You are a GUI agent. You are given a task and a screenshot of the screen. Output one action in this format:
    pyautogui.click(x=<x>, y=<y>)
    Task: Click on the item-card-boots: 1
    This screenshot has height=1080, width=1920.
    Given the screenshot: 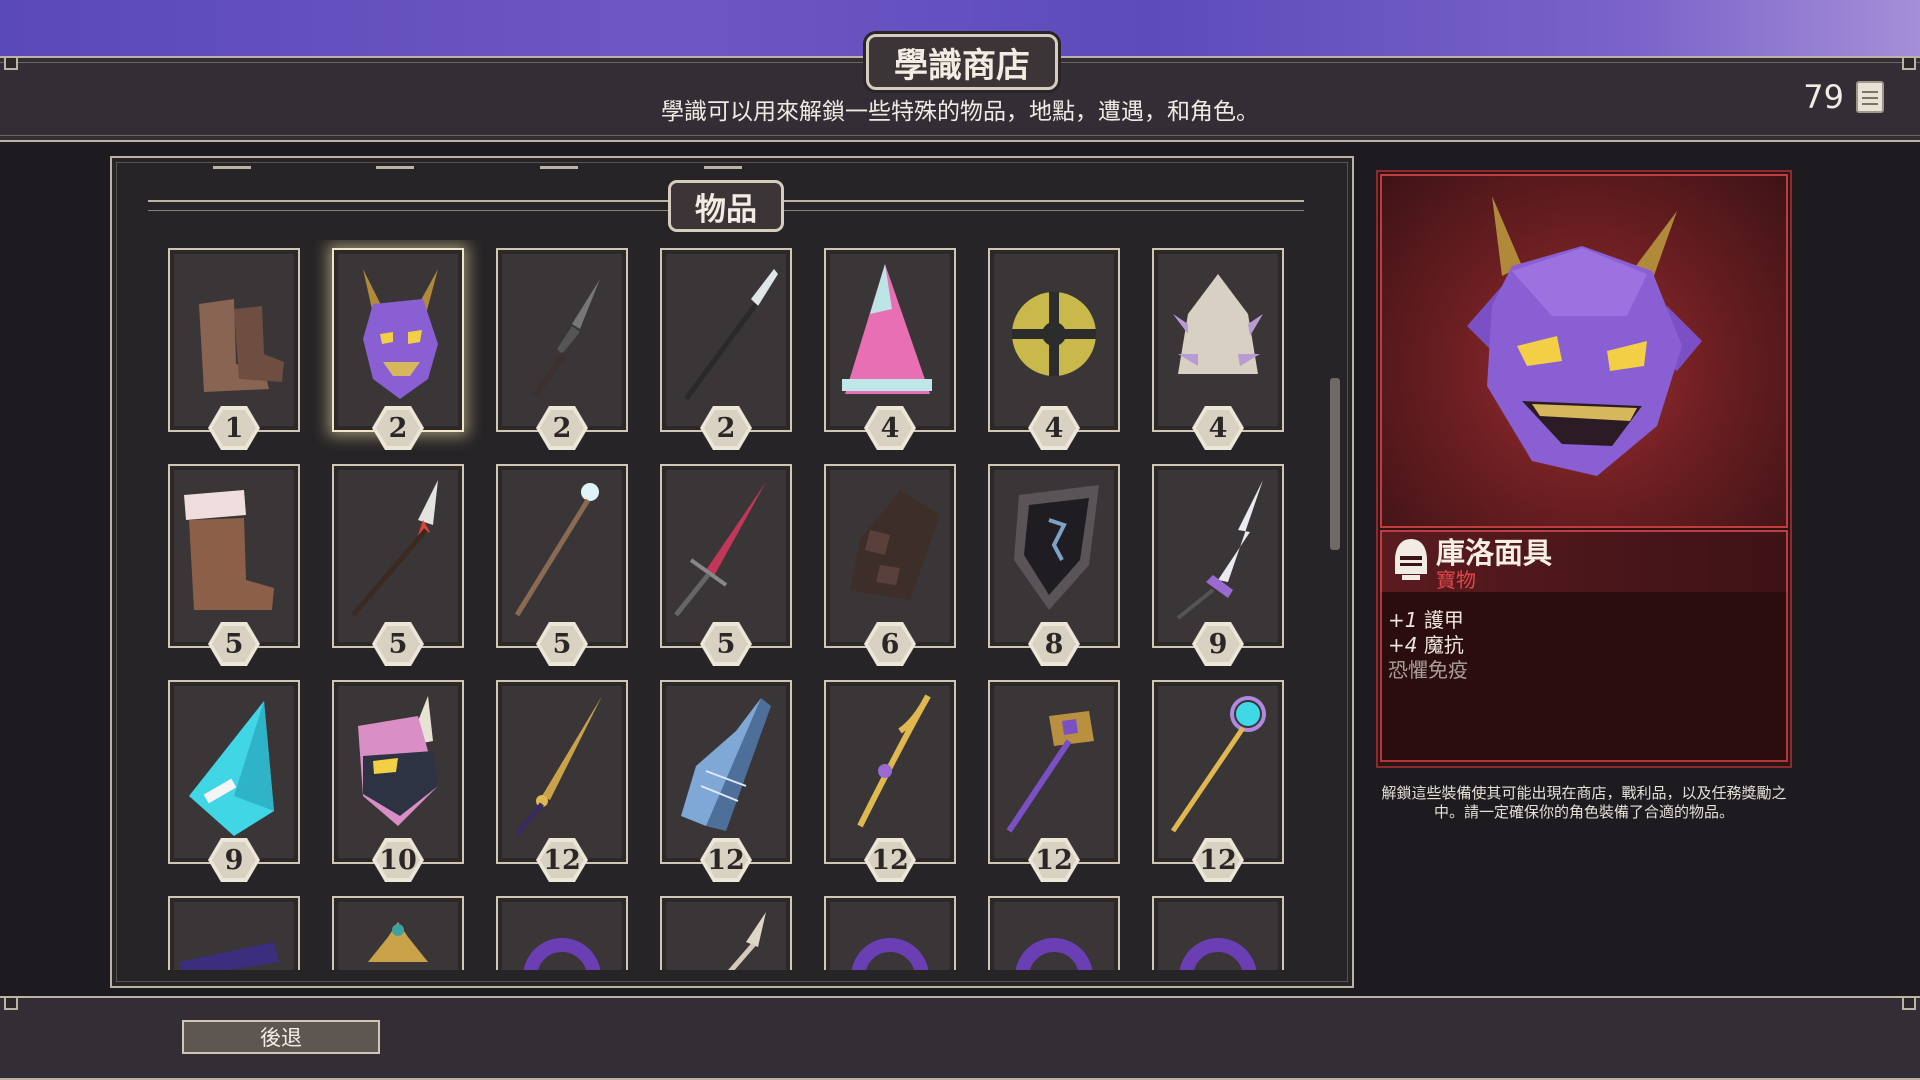 What is the action you would take?
    pyautogui.click(x=234, y=349)
    